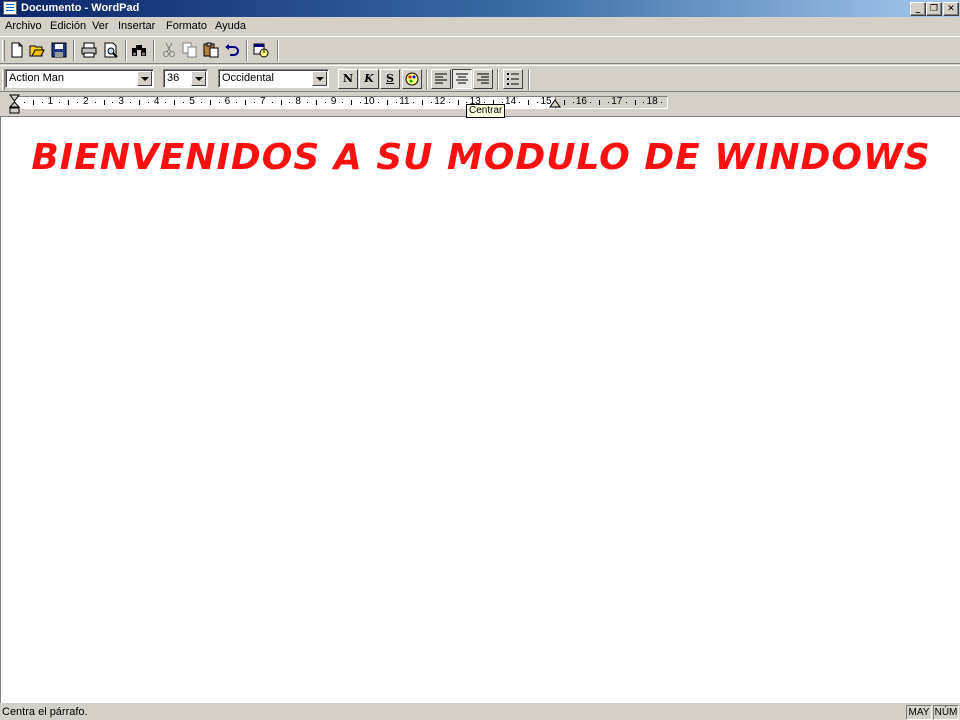 The width and height of the screenshot is (960, 720). I want to click on ruler-number: 16, so click(581, 101).